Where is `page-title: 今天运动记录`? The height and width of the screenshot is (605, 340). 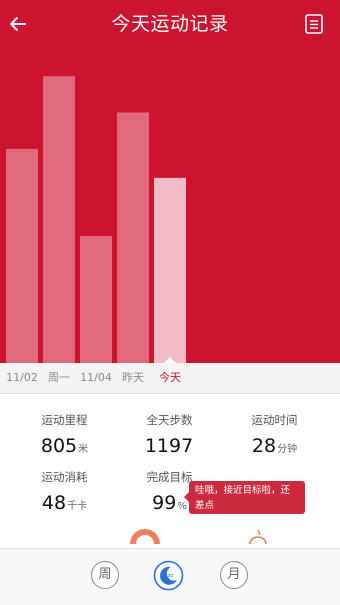
page-title: 今天运动记录 is located at coordinates (170, 24).